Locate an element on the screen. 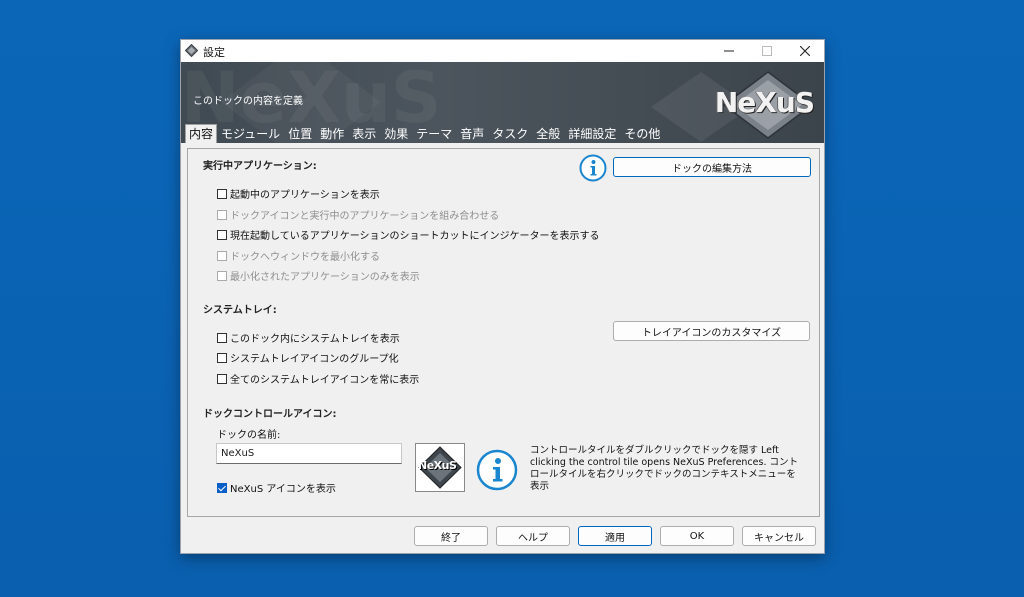 The height and width of the screenshot is (597, 1024). tab-modules: モジュール is located at coordinates (250, 133).